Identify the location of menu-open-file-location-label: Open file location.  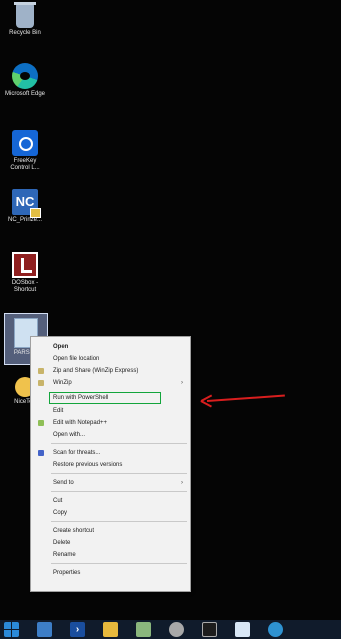
(76, 359).